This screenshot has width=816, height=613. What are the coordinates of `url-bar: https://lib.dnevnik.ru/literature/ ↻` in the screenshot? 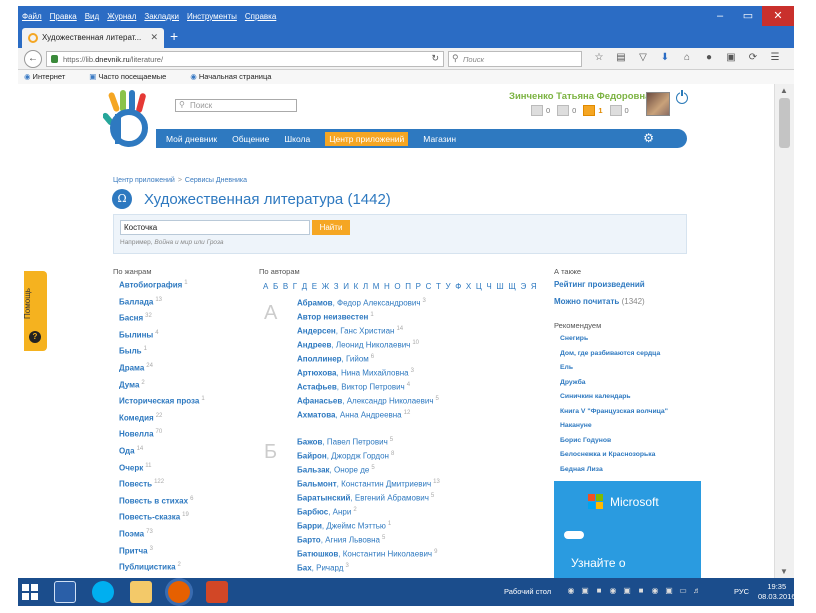 It's located at (245, 59).